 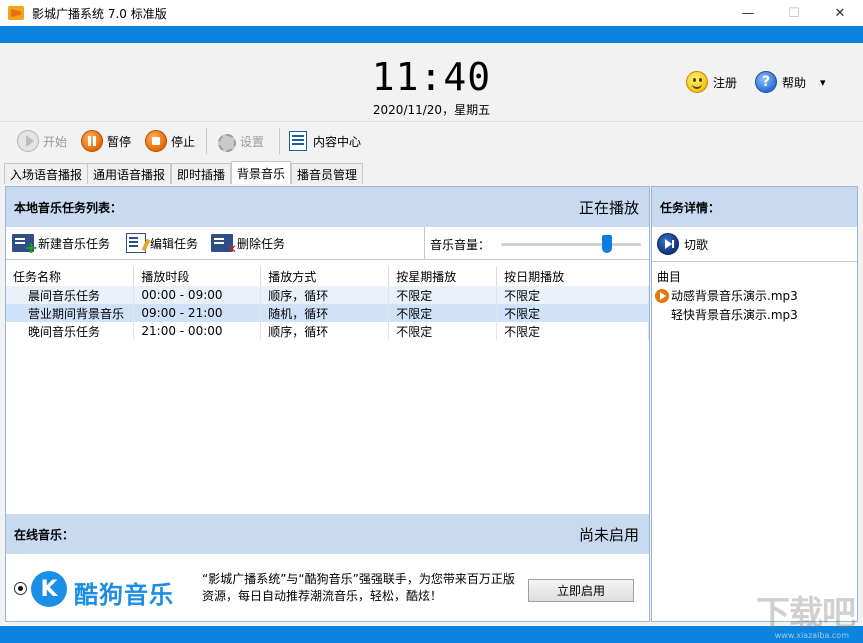 I want to click on delete-task-button: 删除任务, so click(x=248, y=244).